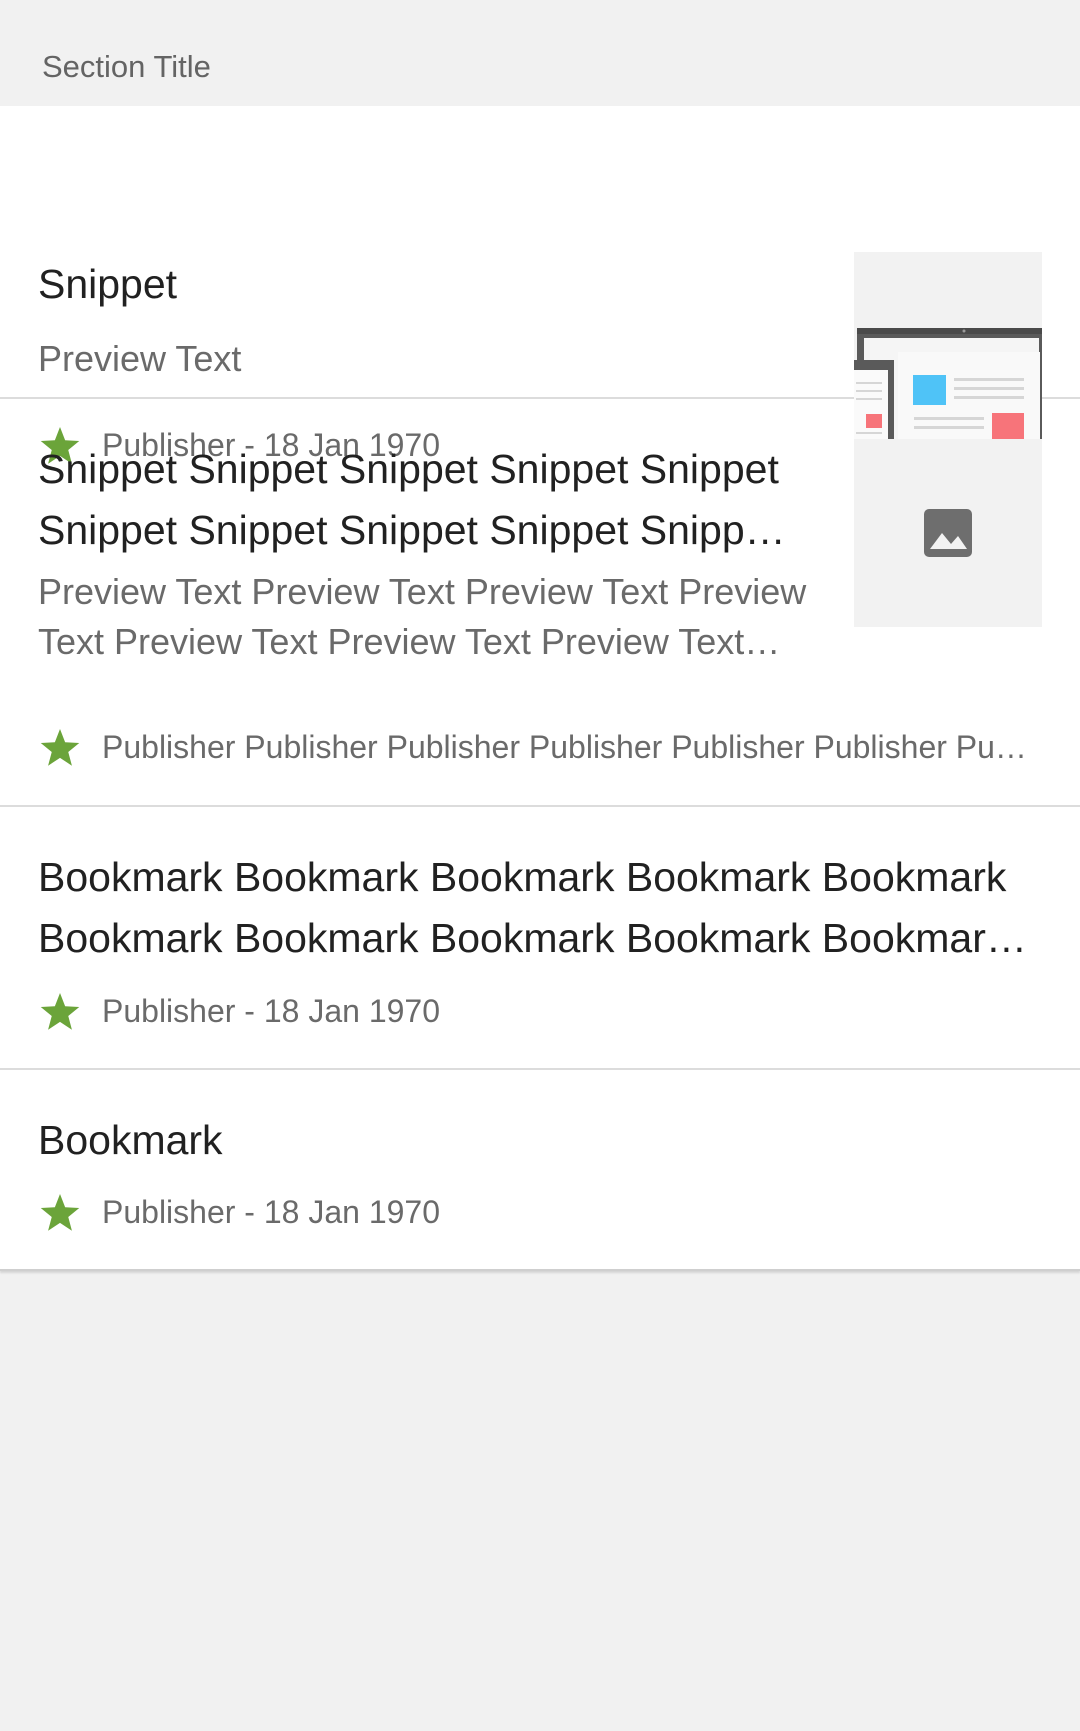 The height and width of the screenshot is (1731, 1080). What do you see at coordinates (540, 1170) in the screenshot?
I see `bookmark-card: Bookmark Publisher - 18 Jan 1970` at bounding box center [540, 1170].